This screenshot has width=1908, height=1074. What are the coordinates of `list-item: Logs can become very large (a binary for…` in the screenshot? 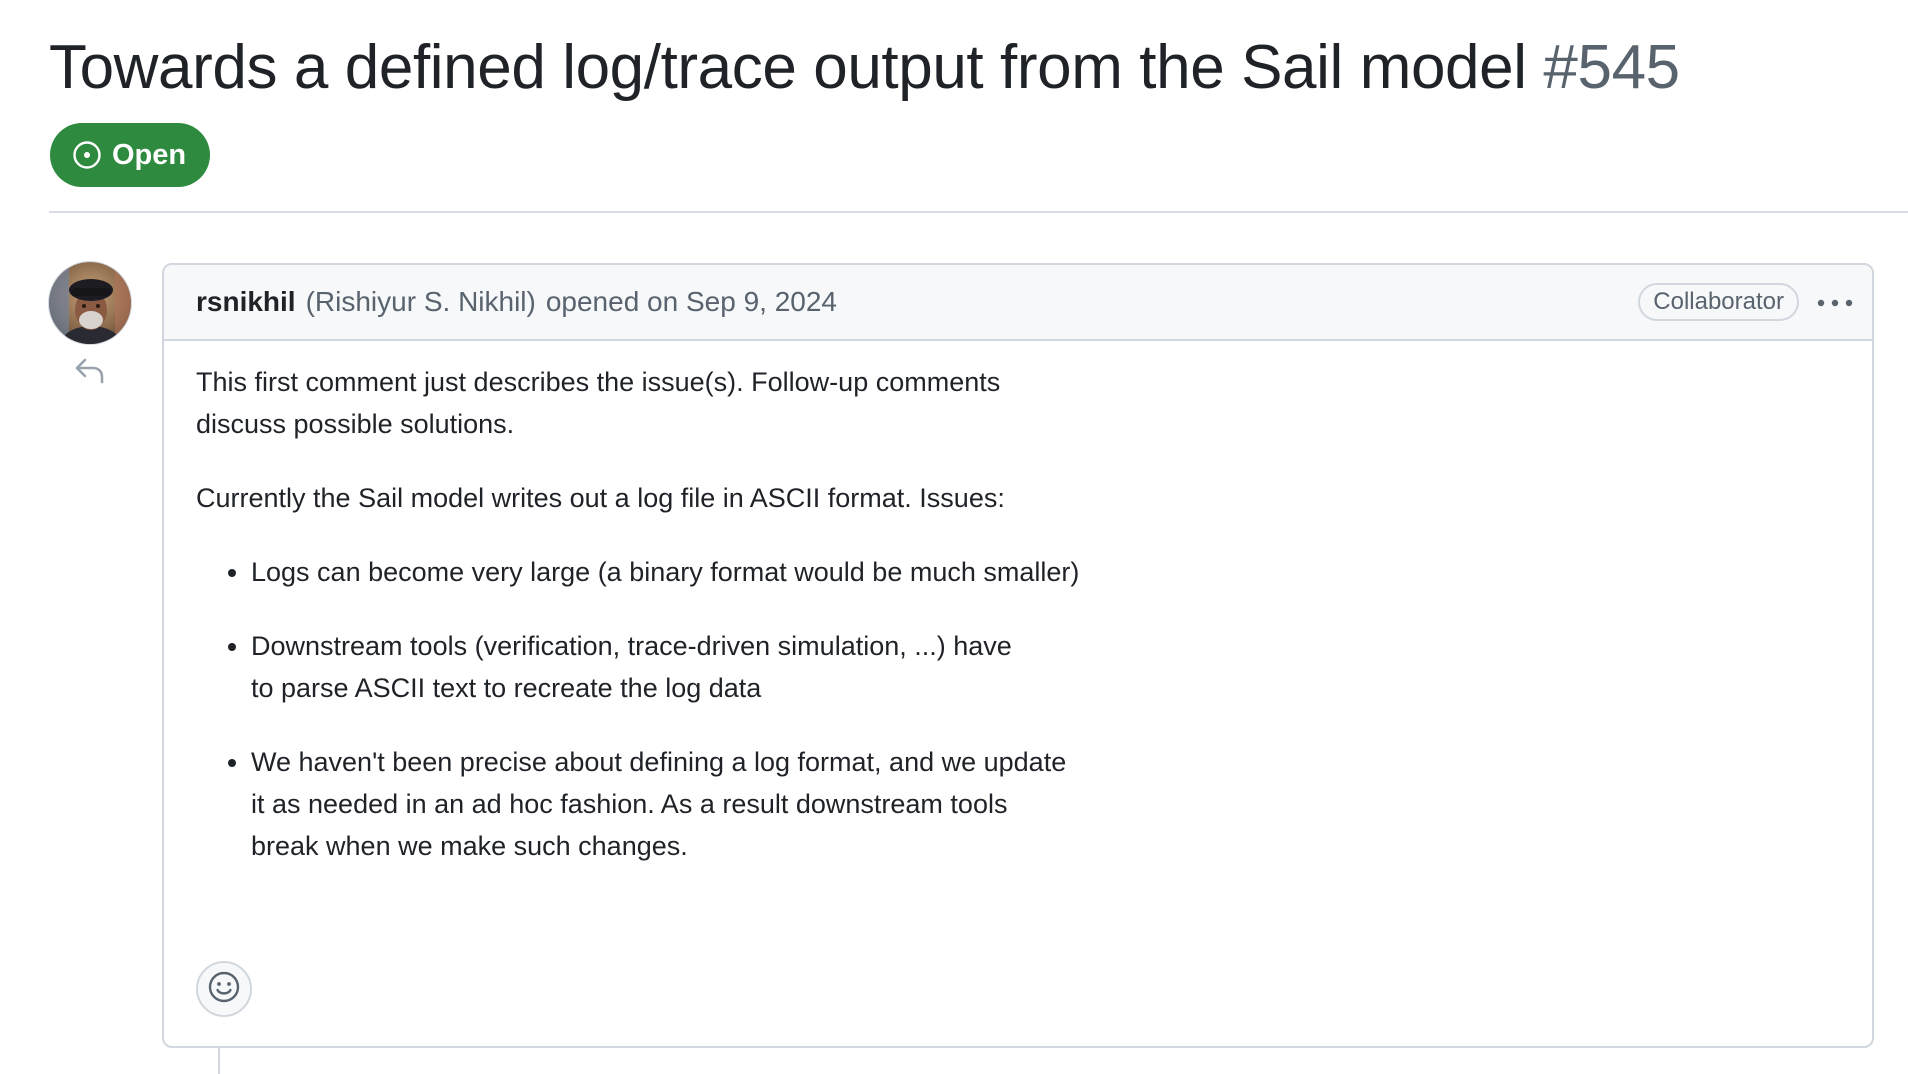 It's located at (723, 572).